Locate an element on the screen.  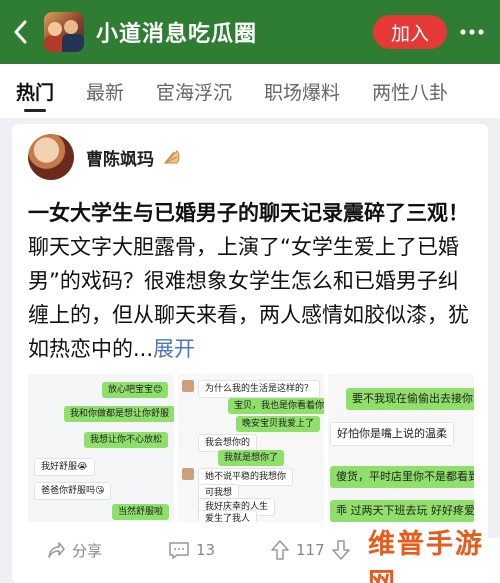
chat-bubble: 傻货，平时店里你不是都看到 is located at coordinates (402, 477).